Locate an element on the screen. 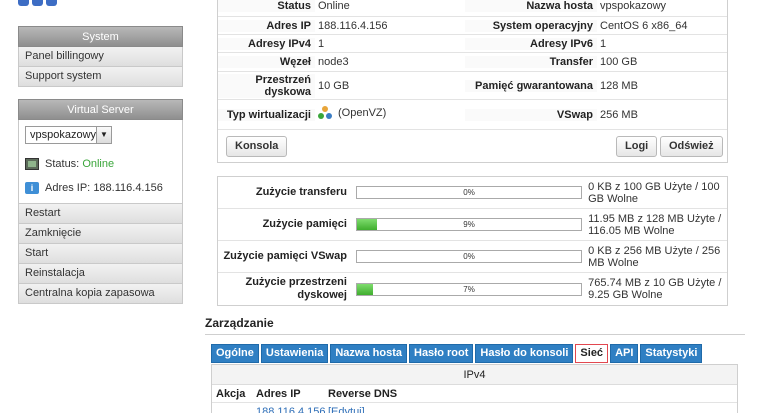 The height and width of the screenshot is (413, 770). openvz: (OpenVZ) is located at coordinates (352, 113).